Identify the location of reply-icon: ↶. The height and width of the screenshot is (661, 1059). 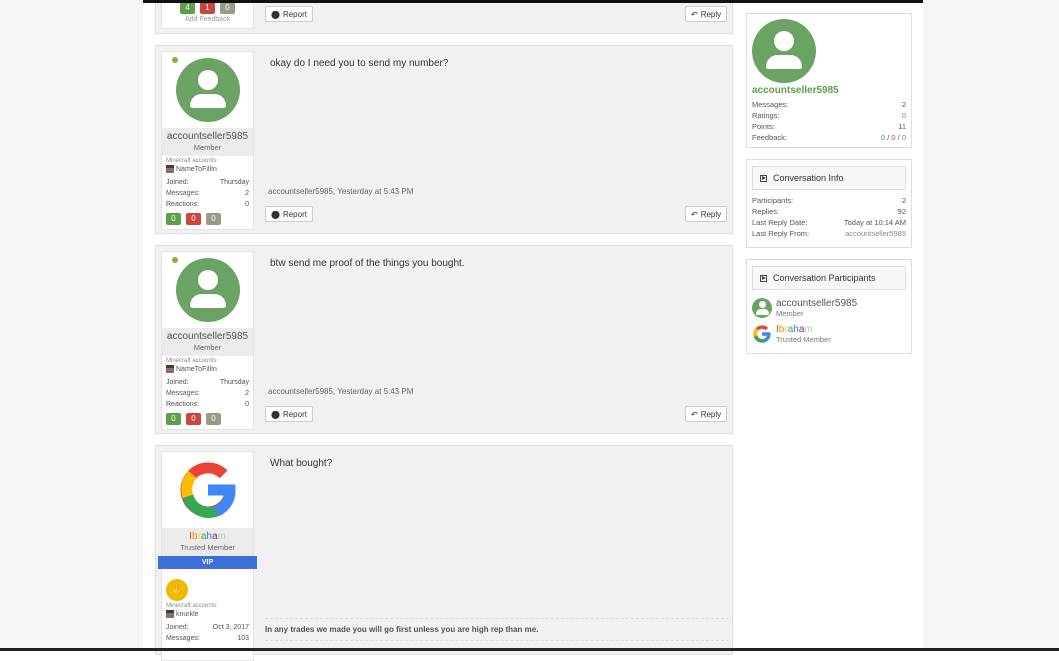
(694, 214).